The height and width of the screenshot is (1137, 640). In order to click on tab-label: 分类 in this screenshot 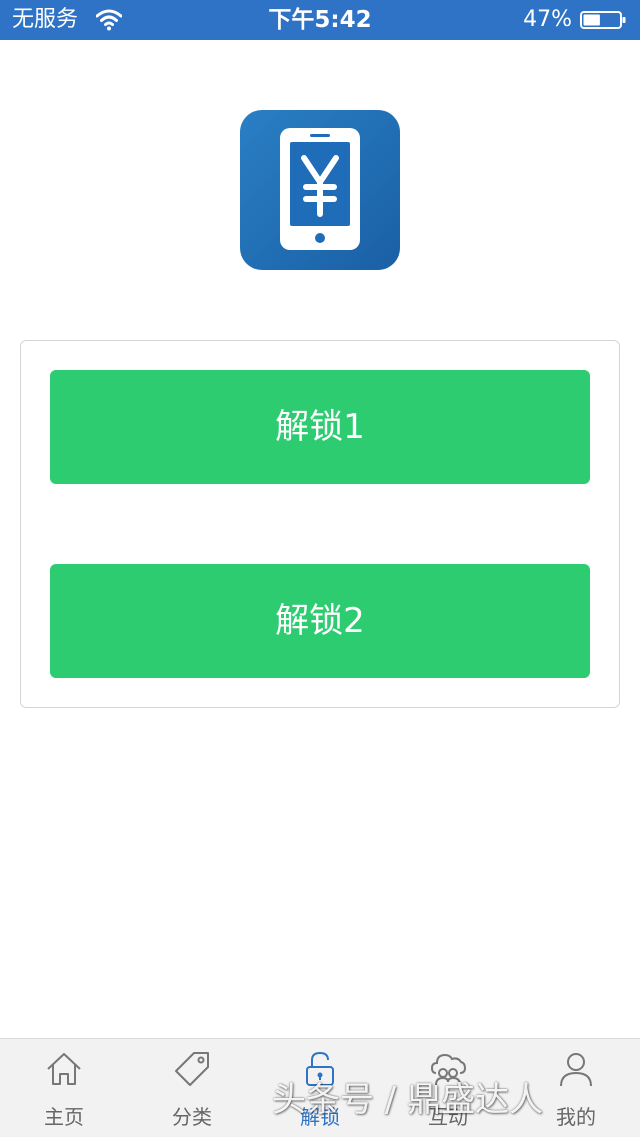, I will do `click(192, 1117)`.